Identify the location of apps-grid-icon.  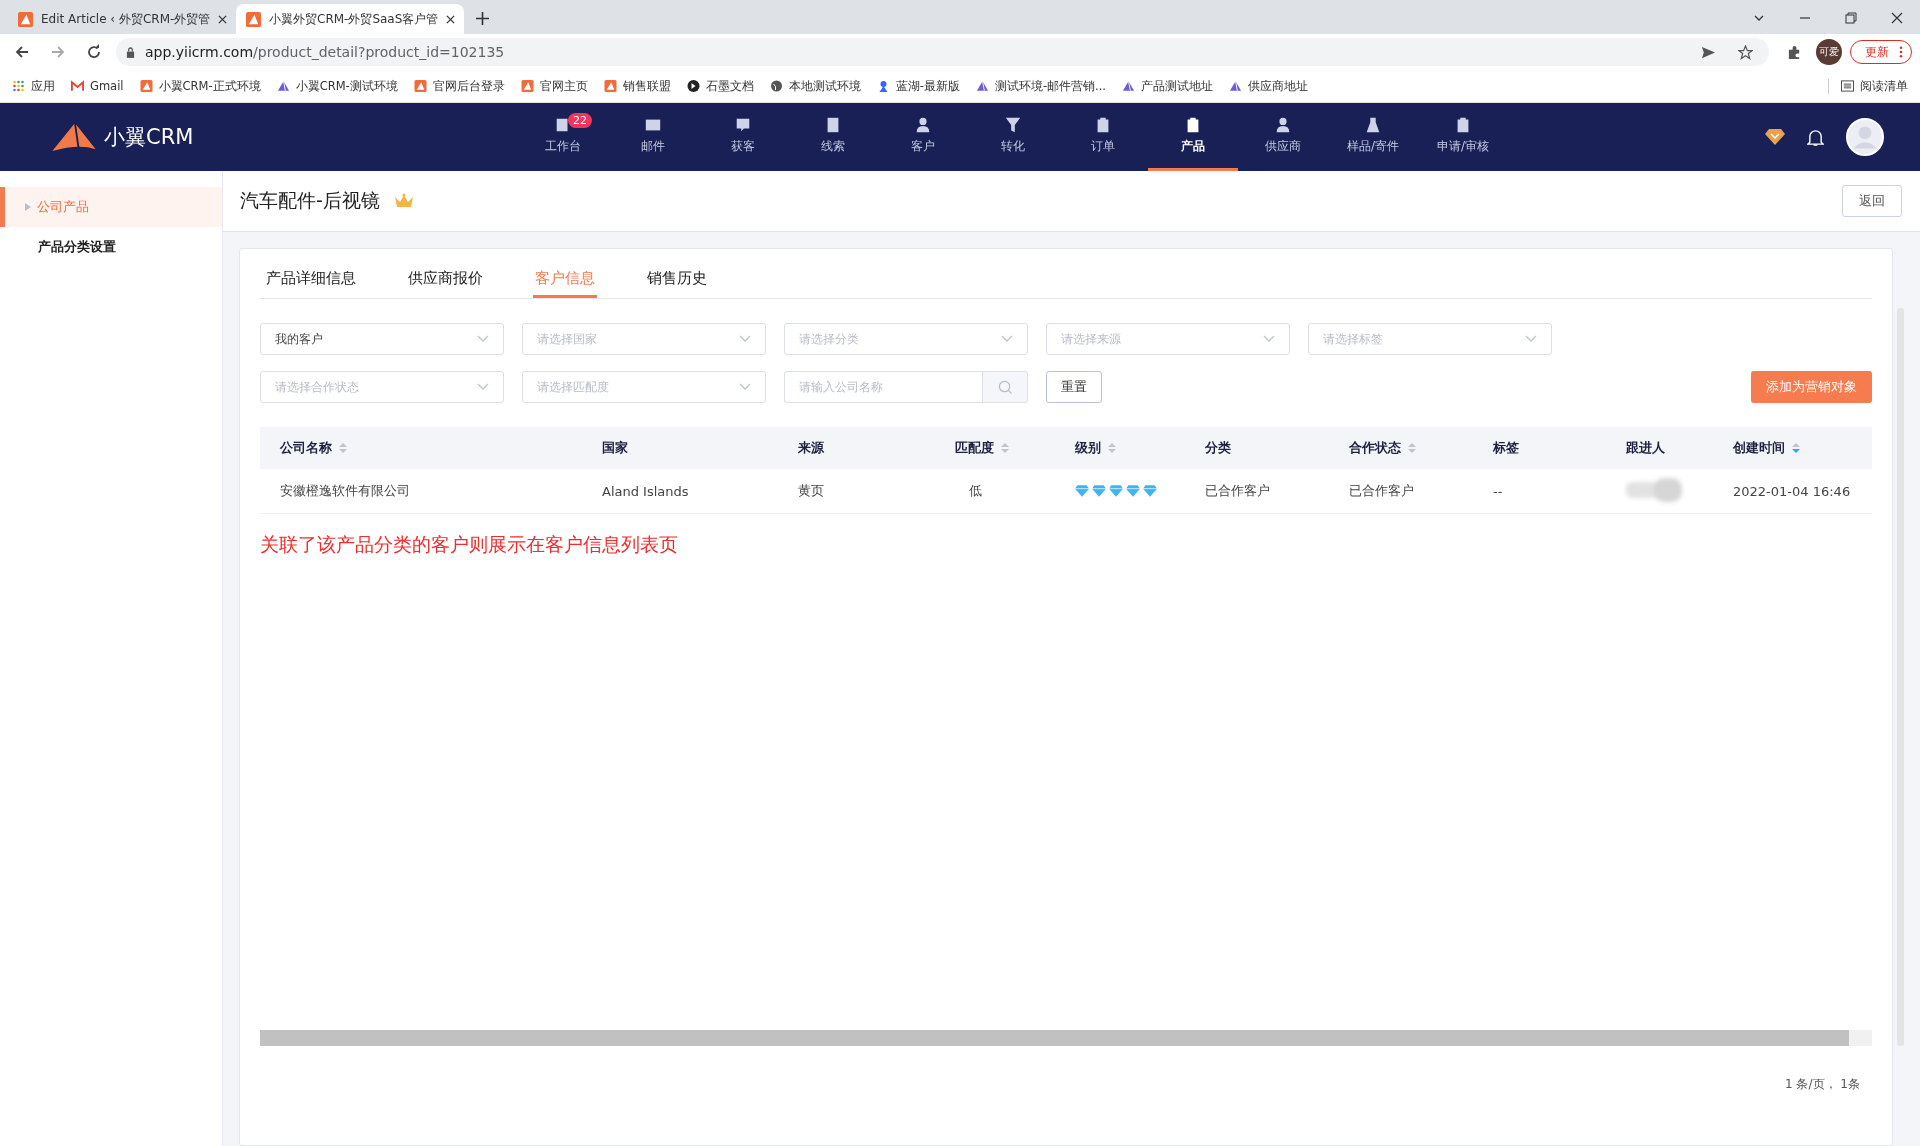
(18, 86).